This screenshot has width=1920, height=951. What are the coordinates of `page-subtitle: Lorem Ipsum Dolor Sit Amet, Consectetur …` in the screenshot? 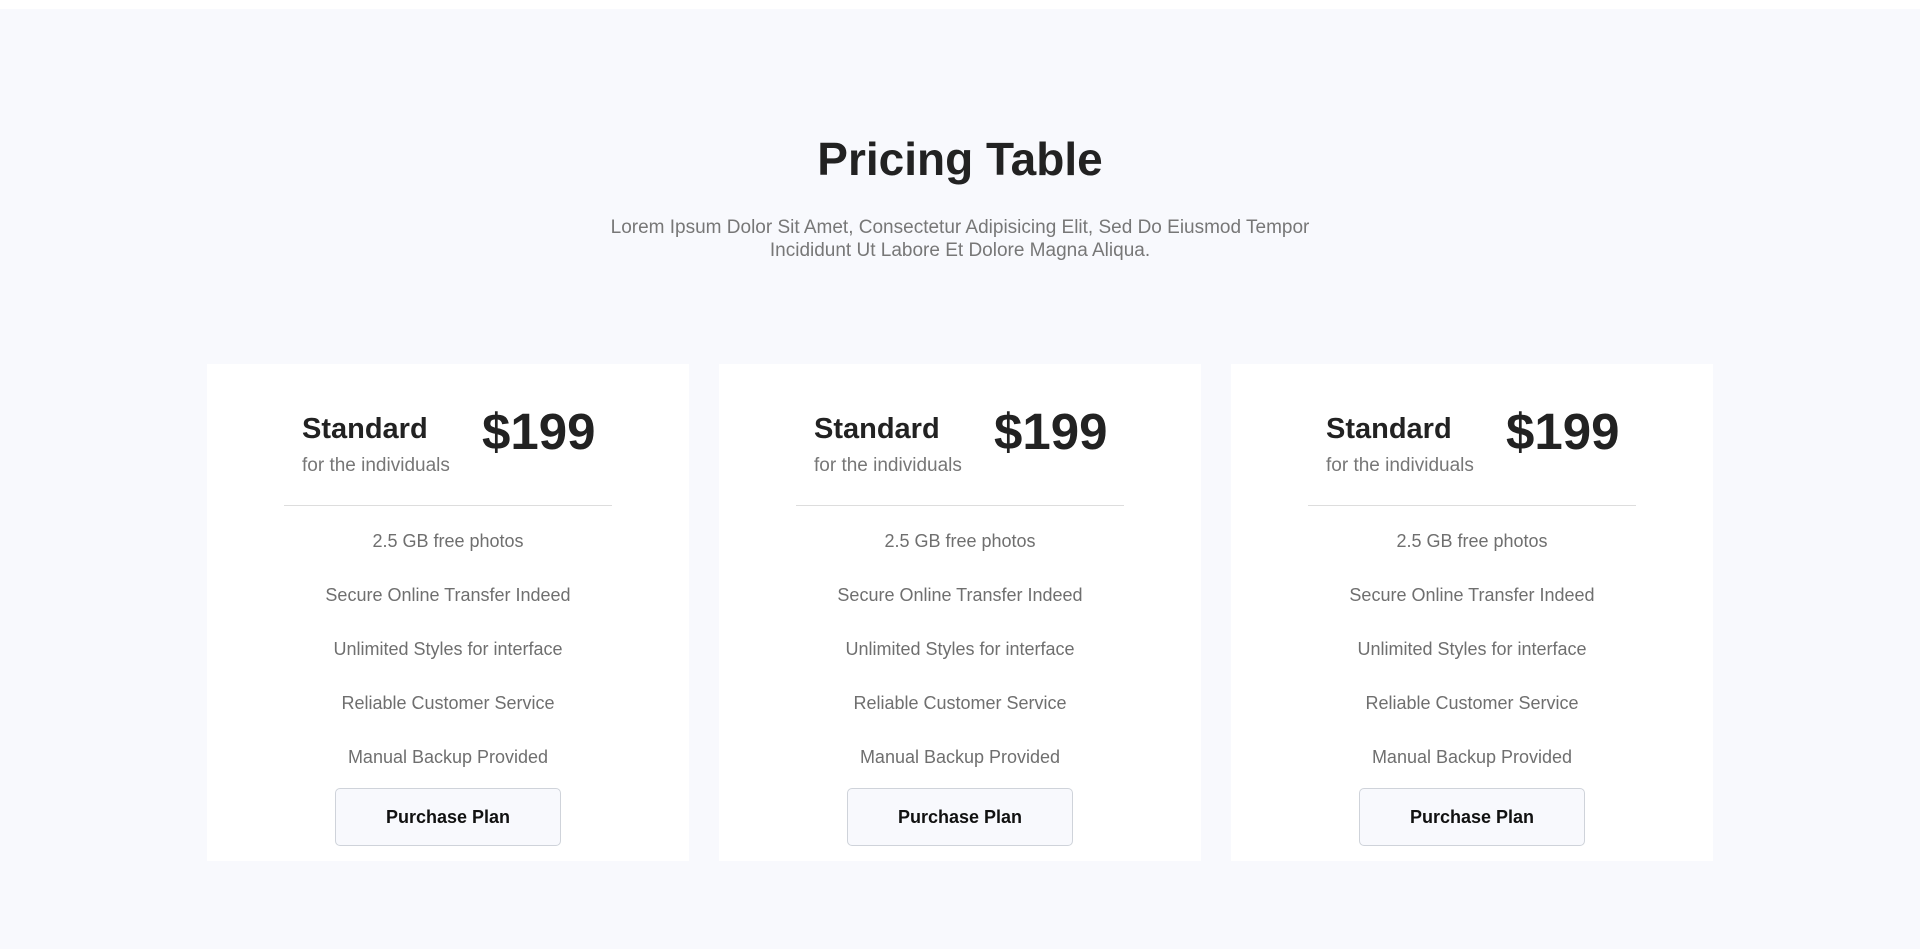 It's located at (960, 239).